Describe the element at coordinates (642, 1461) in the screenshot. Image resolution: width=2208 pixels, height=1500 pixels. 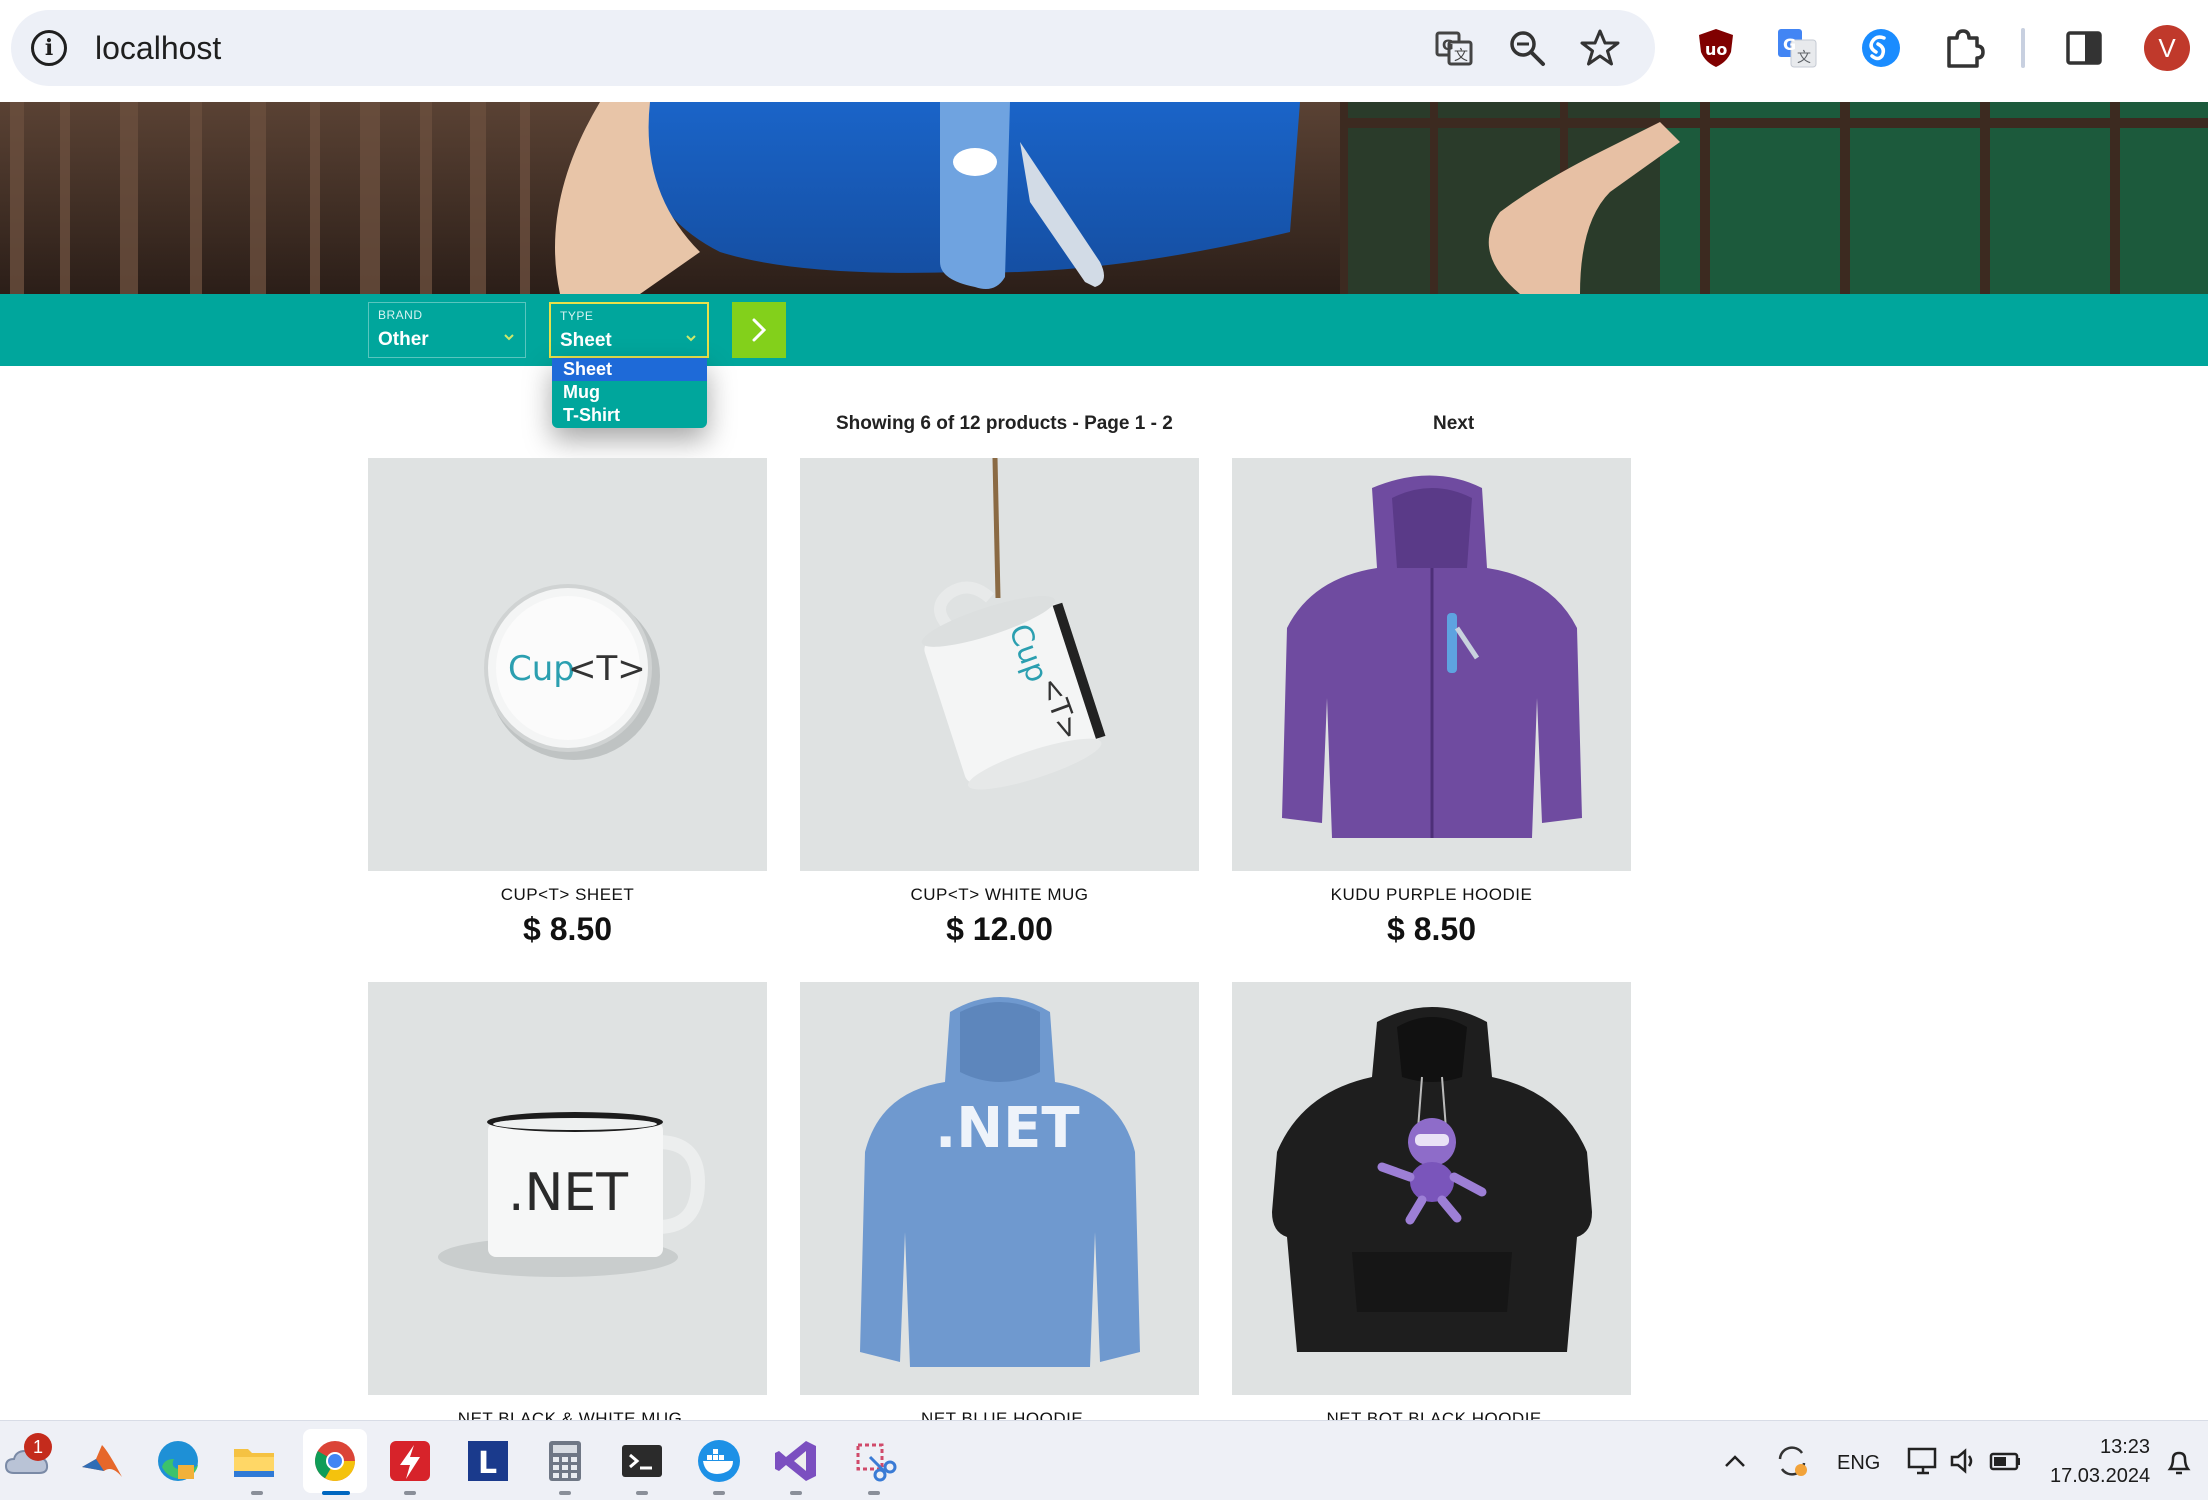
I see `terminal-icon` at that location.